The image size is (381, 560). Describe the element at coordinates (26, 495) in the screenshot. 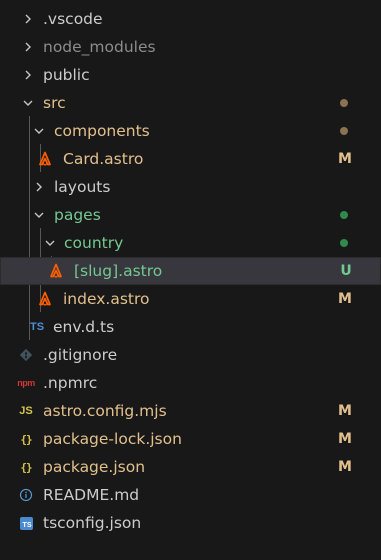

I see `info-icon` at that location.